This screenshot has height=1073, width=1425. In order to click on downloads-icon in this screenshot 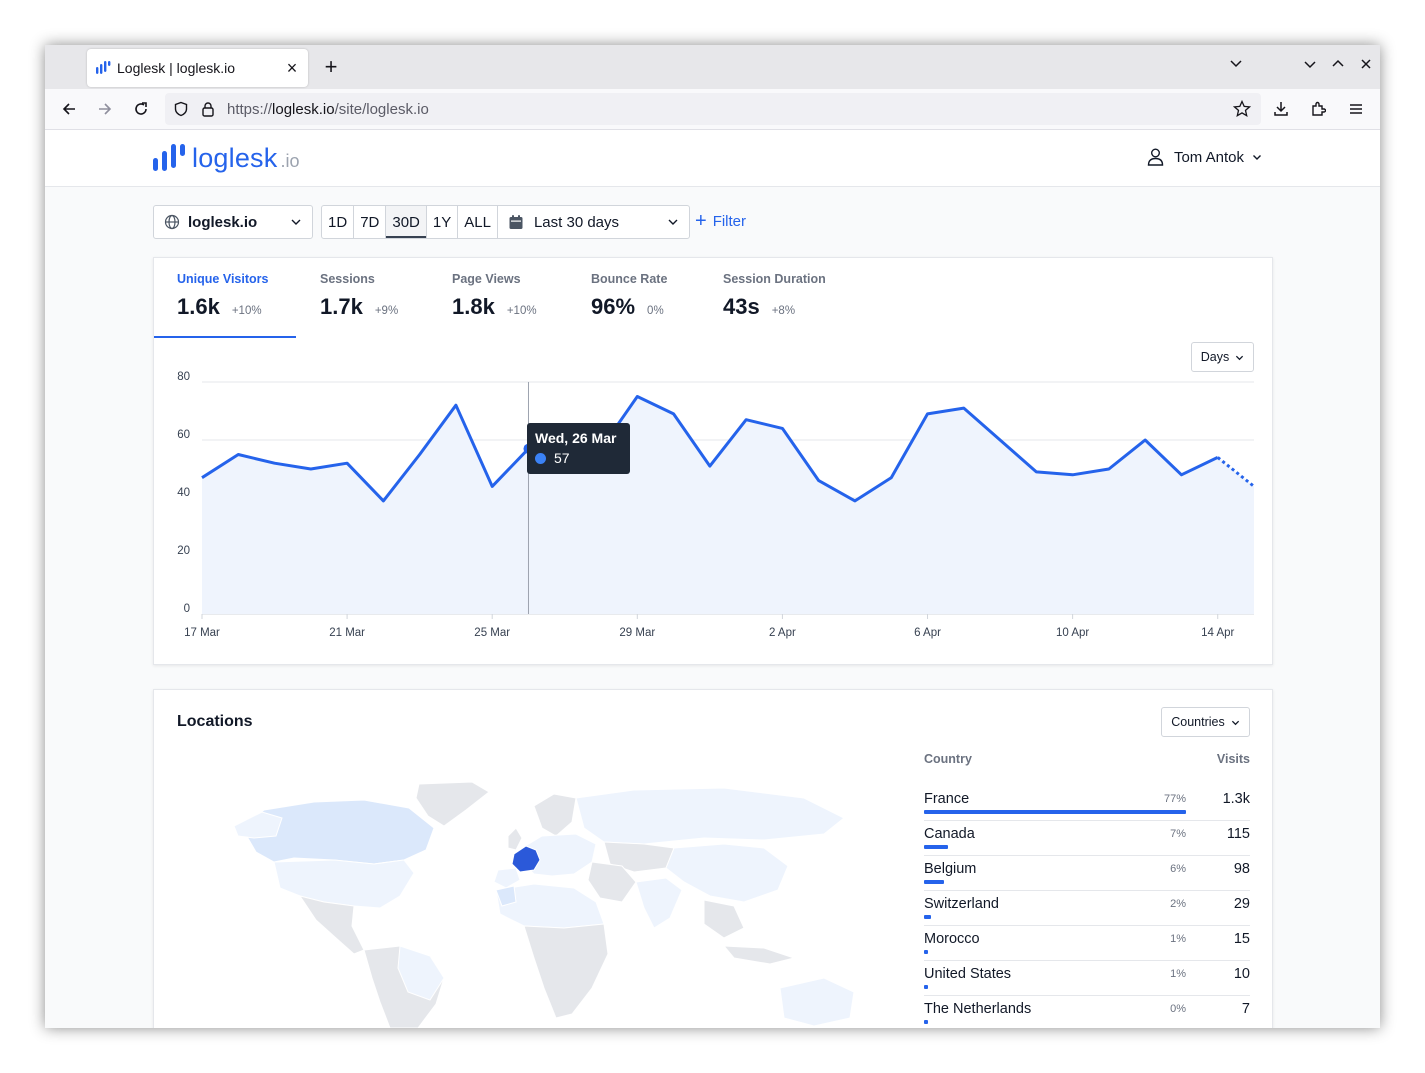, I will do `click(1281, 109)`.